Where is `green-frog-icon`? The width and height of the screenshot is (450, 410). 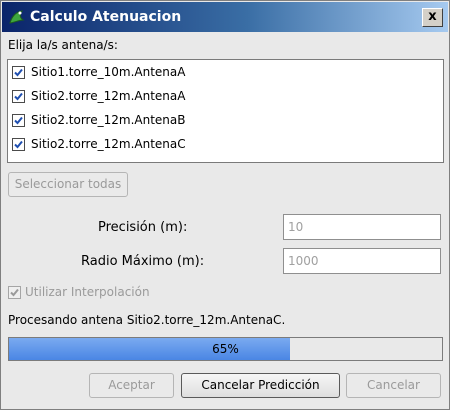 green-frog-icon is located at coordinates (17, 17).